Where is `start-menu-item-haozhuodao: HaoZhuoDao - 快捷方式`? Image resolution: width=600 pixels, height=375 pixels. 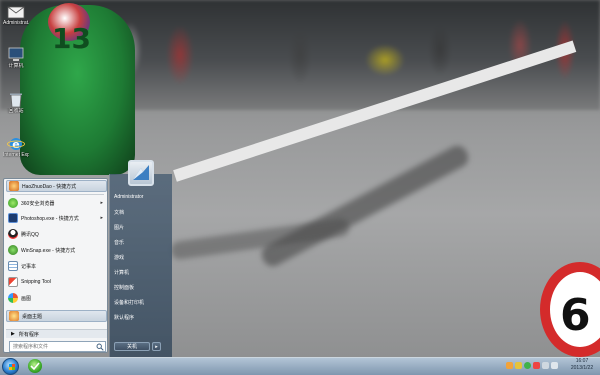
start-menu-item-haozhuodao: HaoZhuoDao - 快捷方式 is located at coordinates (56, 186).